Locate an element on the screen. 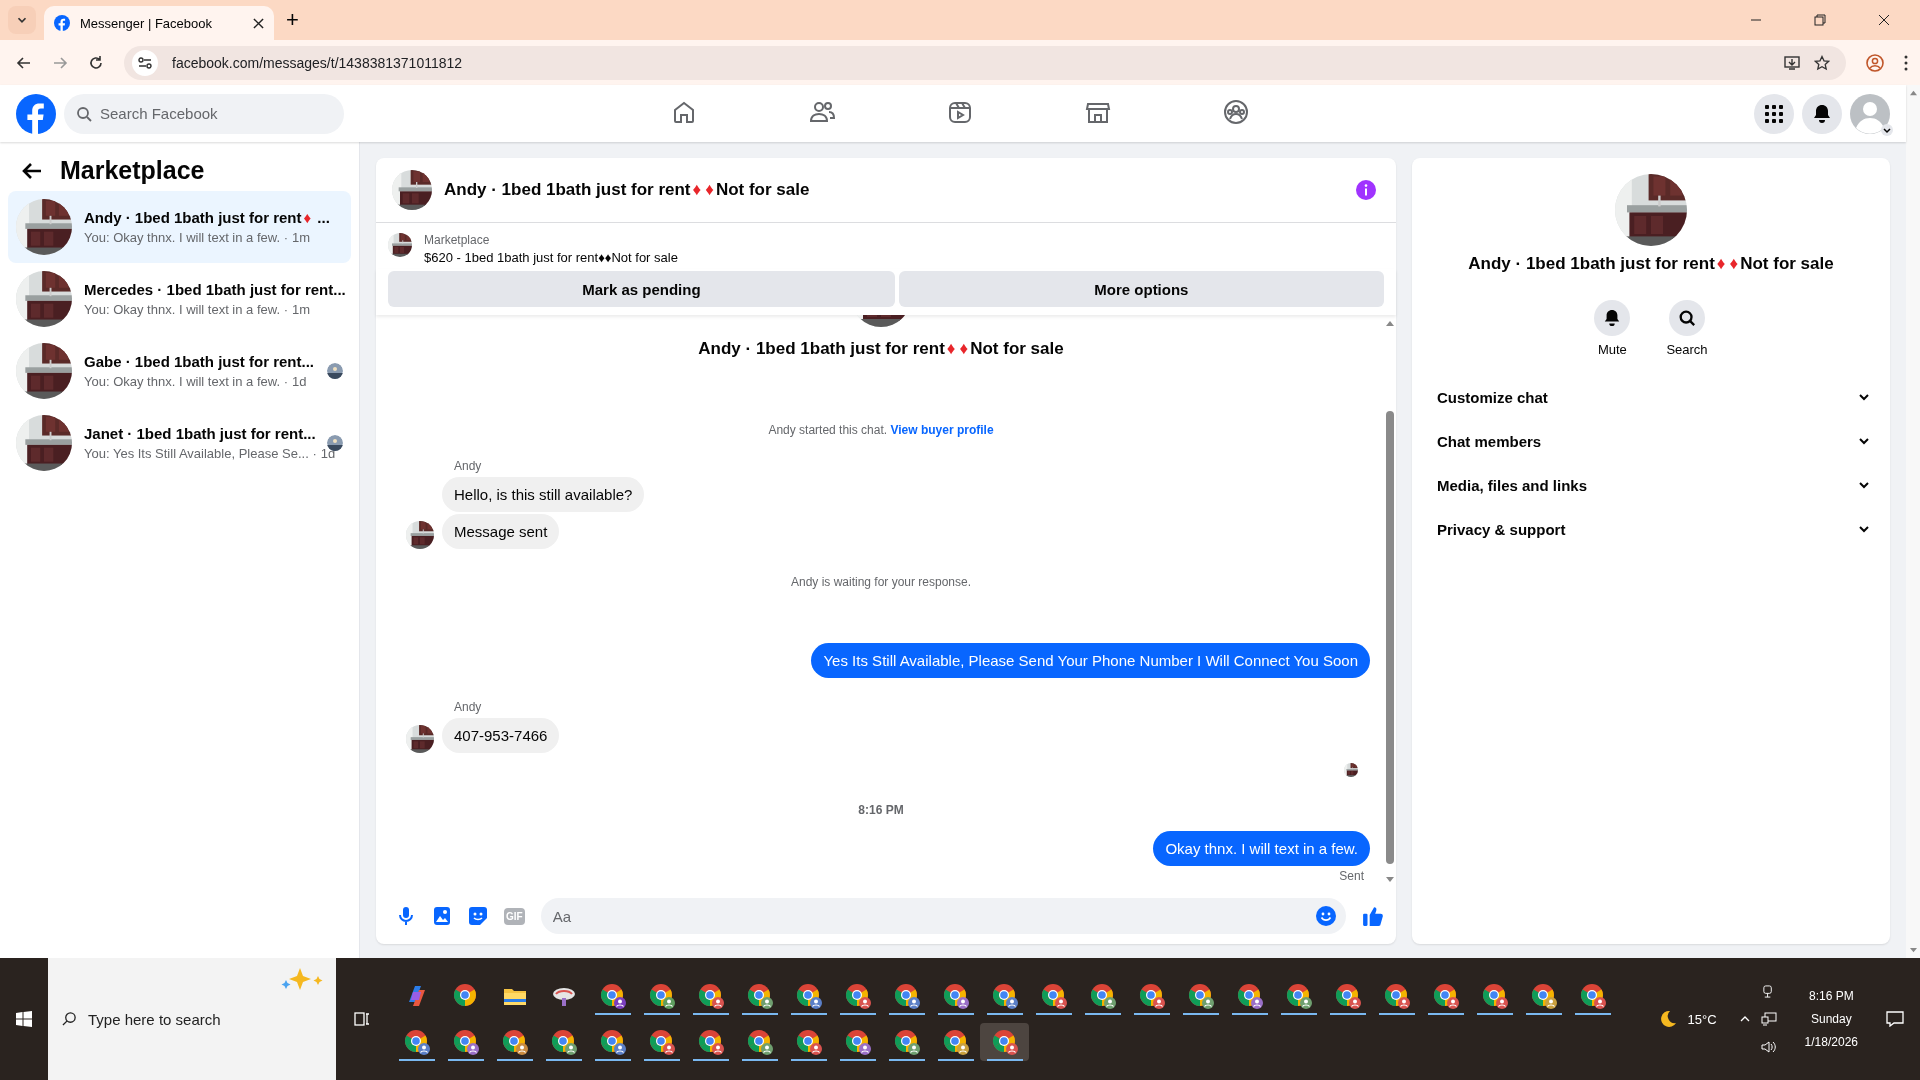 The height and width of the screenshot is (1080, 1920). address-bar: facebook.com/messages/t/1438381371011812 is located at coordinates (985, 62).